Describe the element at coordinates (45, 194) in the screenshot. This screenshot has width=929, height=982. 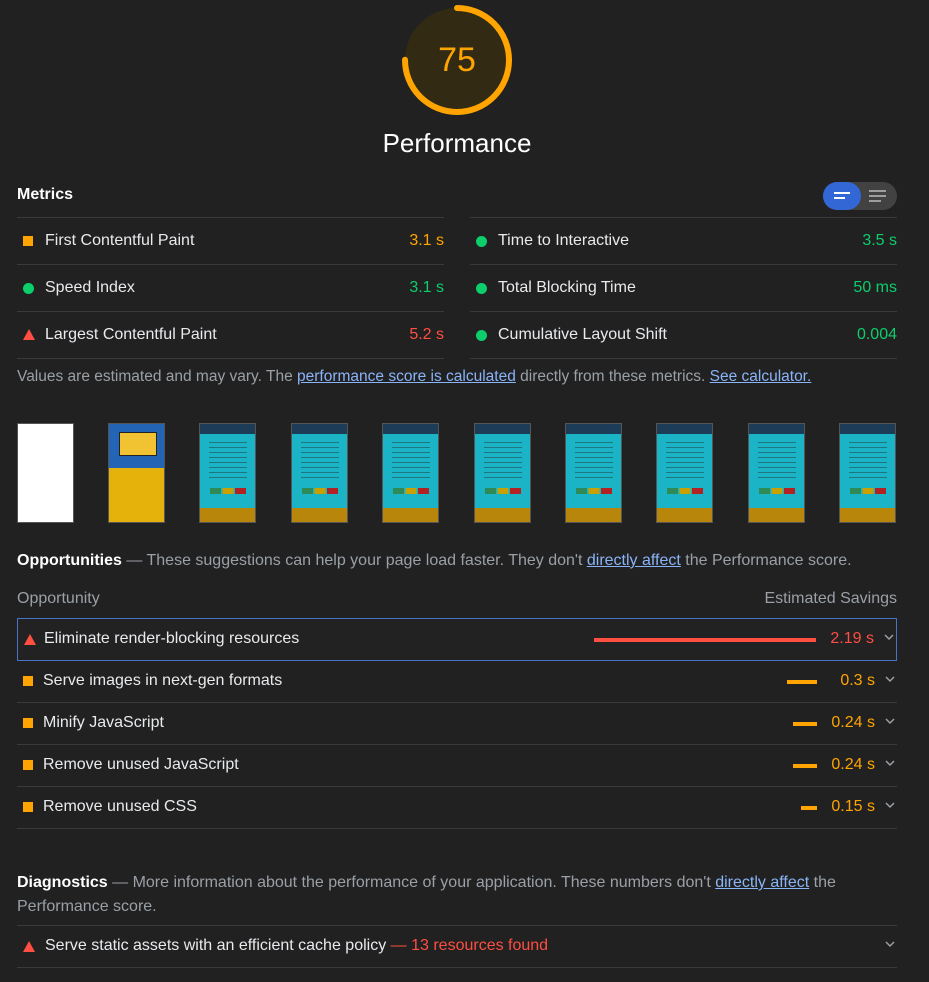
I see `metrics-heading: Metrics` at that location.